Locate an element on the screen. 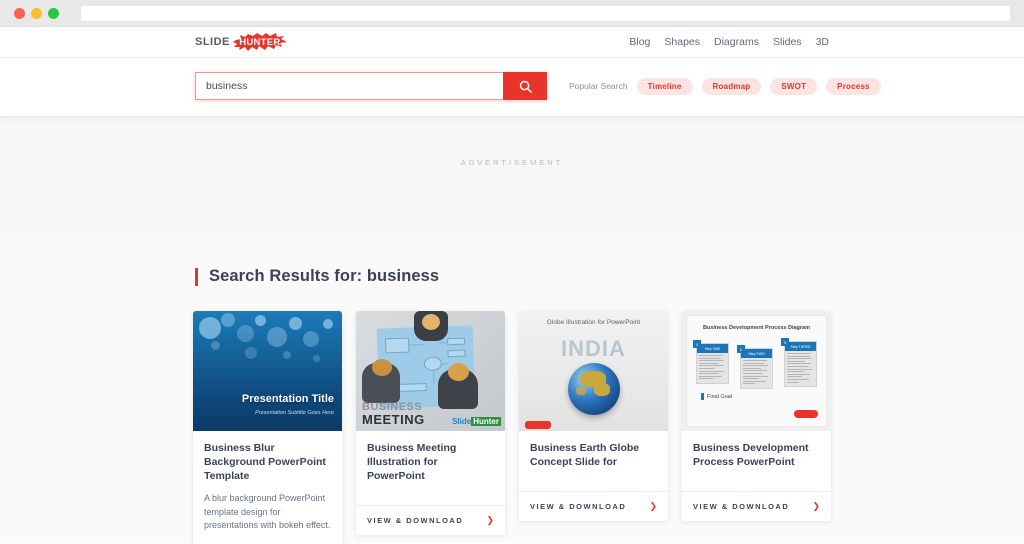 This screenshot has height=544, width=1024. nav-item-shapes: Shapes is located at coordinates (682, 42).